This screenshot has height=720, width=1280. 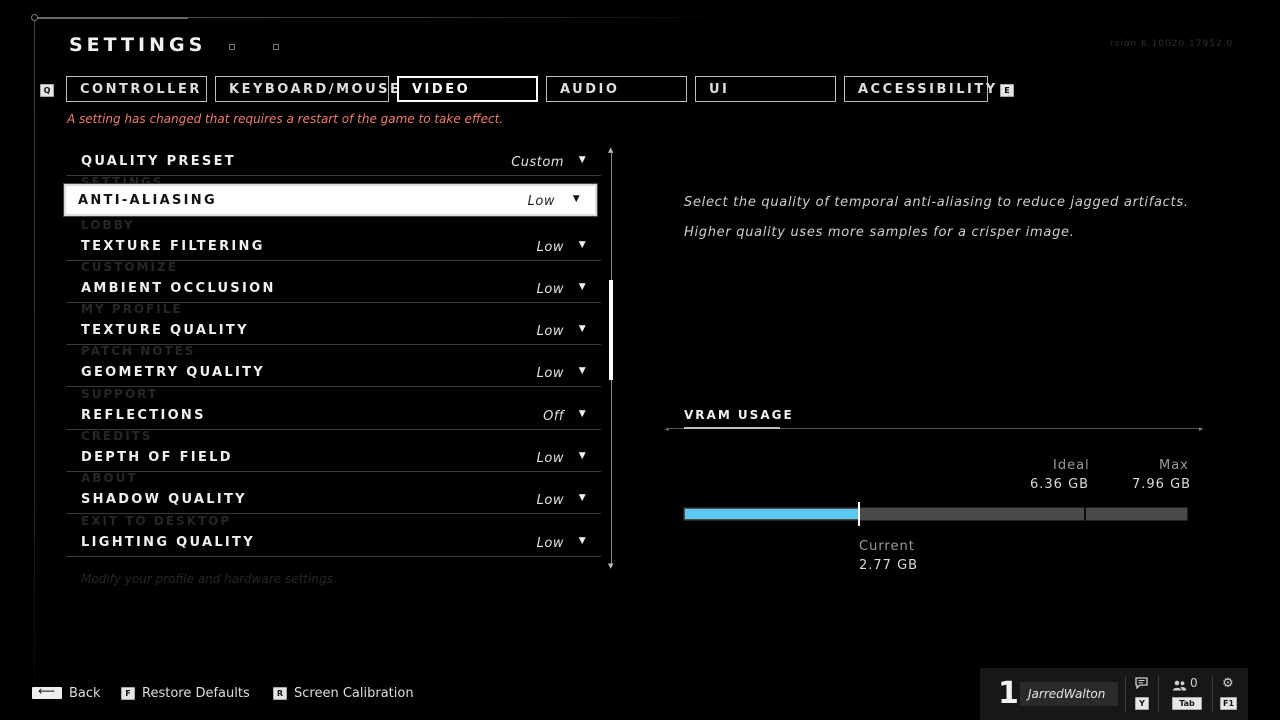 I want to click on restore-key: F, so click(x=128, y=693).